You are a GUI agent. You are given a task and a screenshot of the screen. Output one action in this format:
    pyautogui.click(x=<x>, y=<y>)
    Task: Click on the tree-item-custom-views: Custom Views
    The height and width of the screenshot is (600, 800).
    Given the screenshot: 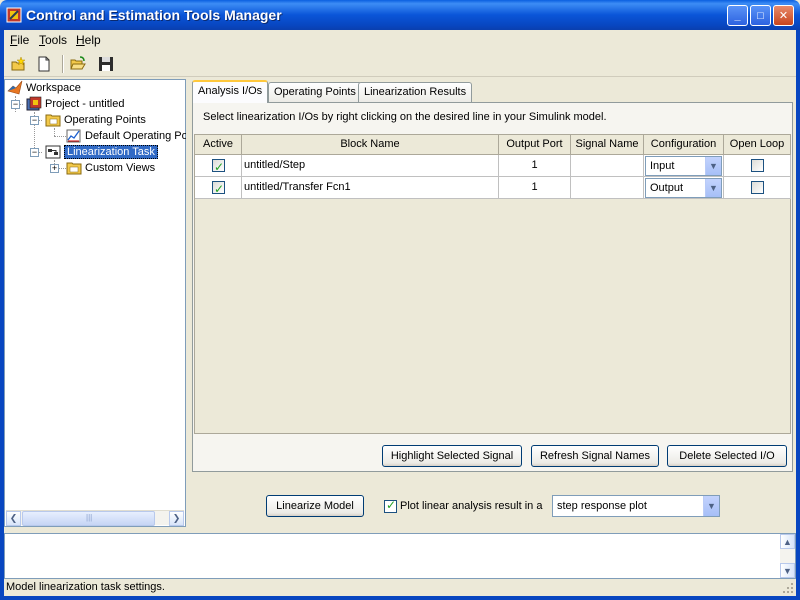 What is the action you would take?
    pyautogui.click(x=110, y=168)
    